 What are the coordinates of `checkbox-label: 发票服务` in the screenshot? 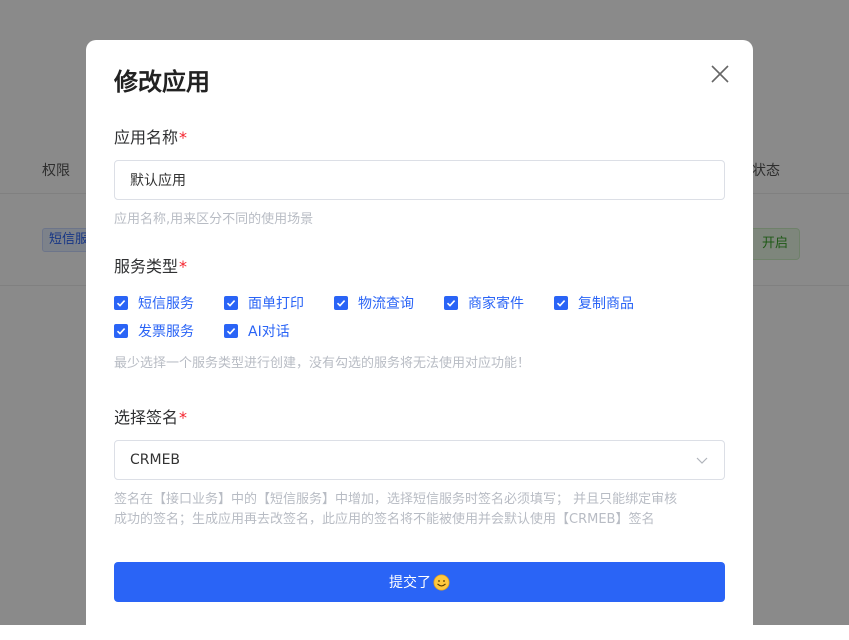 It's located at (166, 332).